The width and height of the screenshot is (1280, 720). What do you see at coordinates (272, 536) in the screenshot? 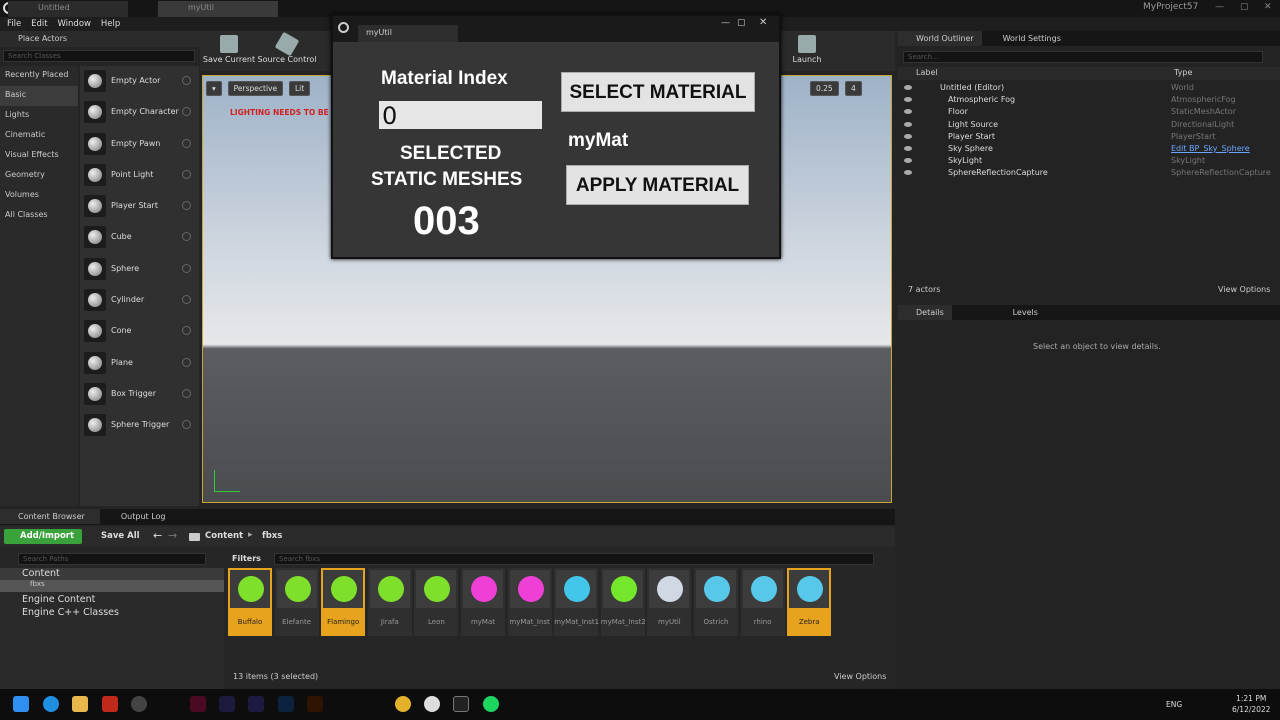
I see `breadcrumb-fbxs: fbxs` at bounding box center [272, 536].